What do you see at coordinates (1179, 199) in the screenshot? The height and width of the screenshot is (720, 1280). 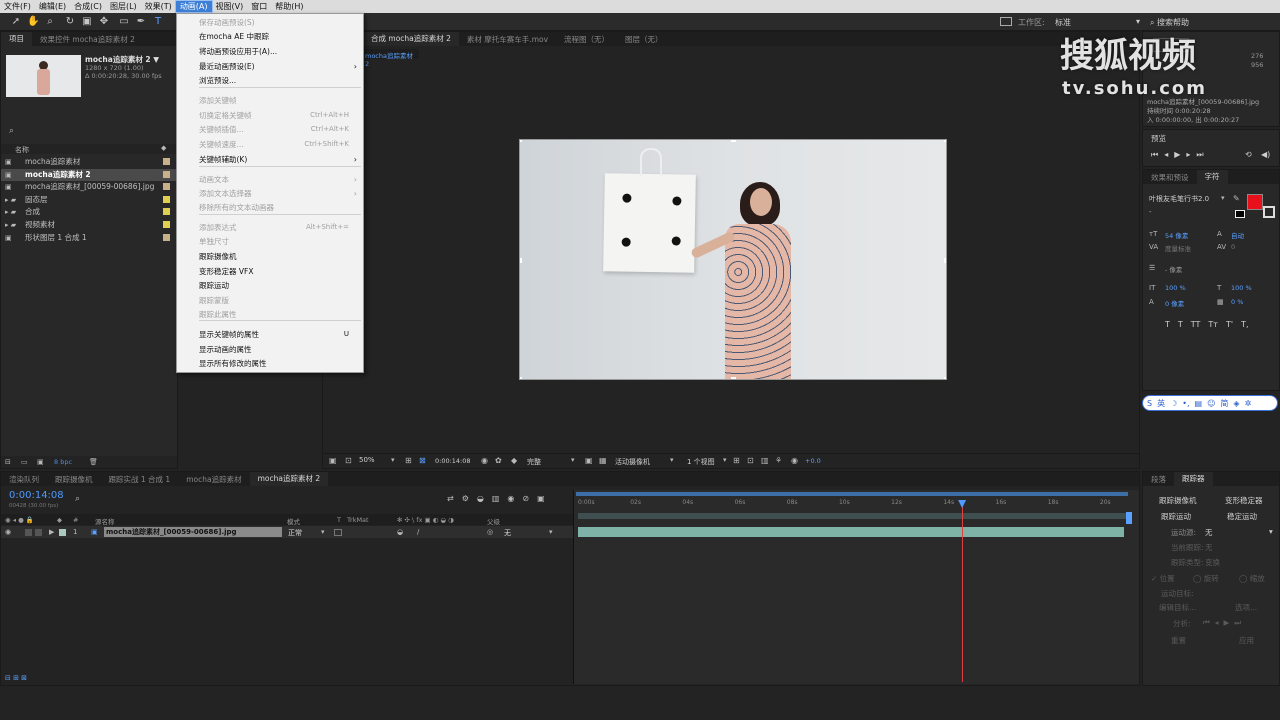 I see `font-family-select: 叶根友毛笔行书2.0` at bounding box center [1179, 199].